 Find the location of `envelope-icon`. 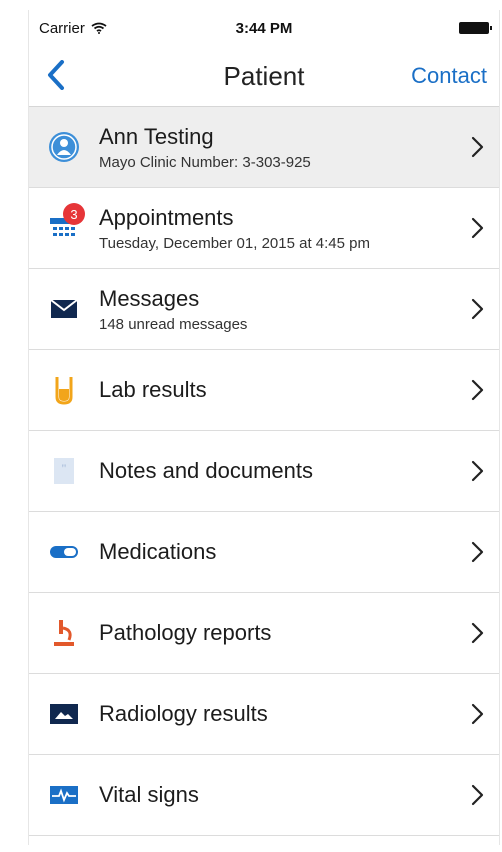

envelope-icon is located at coordinates (64, 309).